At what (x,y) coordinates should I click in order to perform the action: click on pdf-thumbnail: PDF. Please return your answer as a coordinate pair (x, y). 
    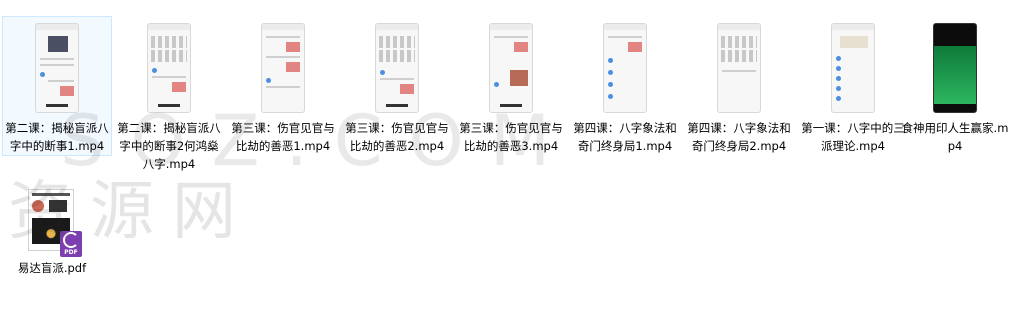
    Looking at the image, I should click on (55, 223).